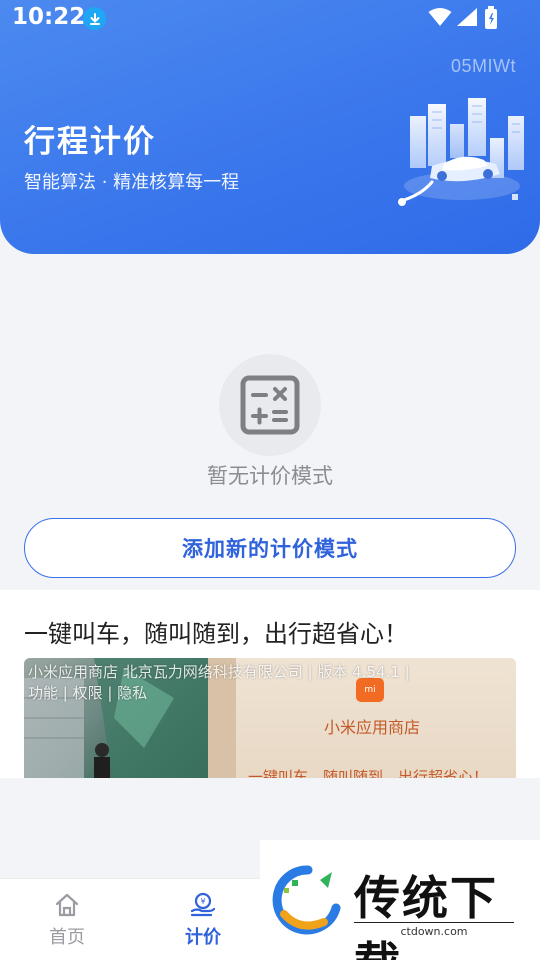 Image resolution: width=540 pixels, height=960 pixels. I want to click on pricing-icon: ¥, so click(203, 904).